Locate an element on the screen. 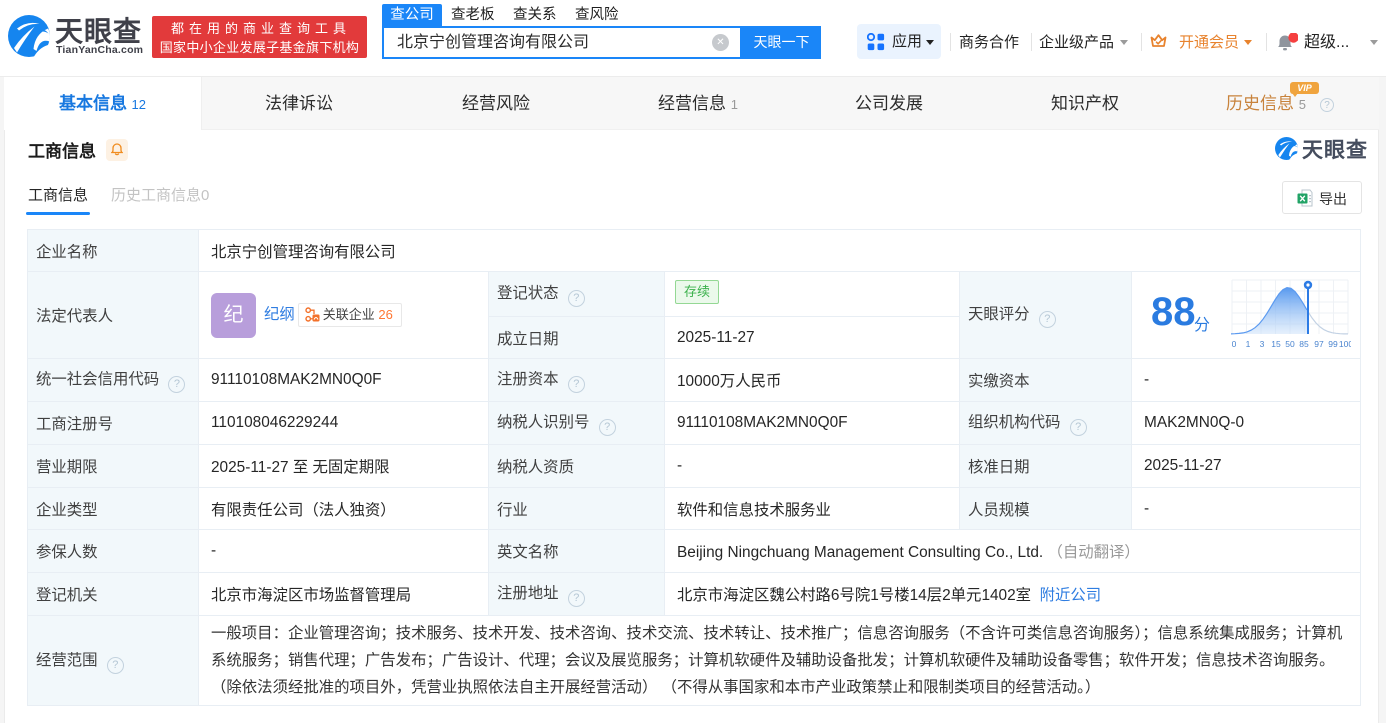 This screenshot has height=723, width=1386. svg-text: 15 is located at coordinates (1276, 344).